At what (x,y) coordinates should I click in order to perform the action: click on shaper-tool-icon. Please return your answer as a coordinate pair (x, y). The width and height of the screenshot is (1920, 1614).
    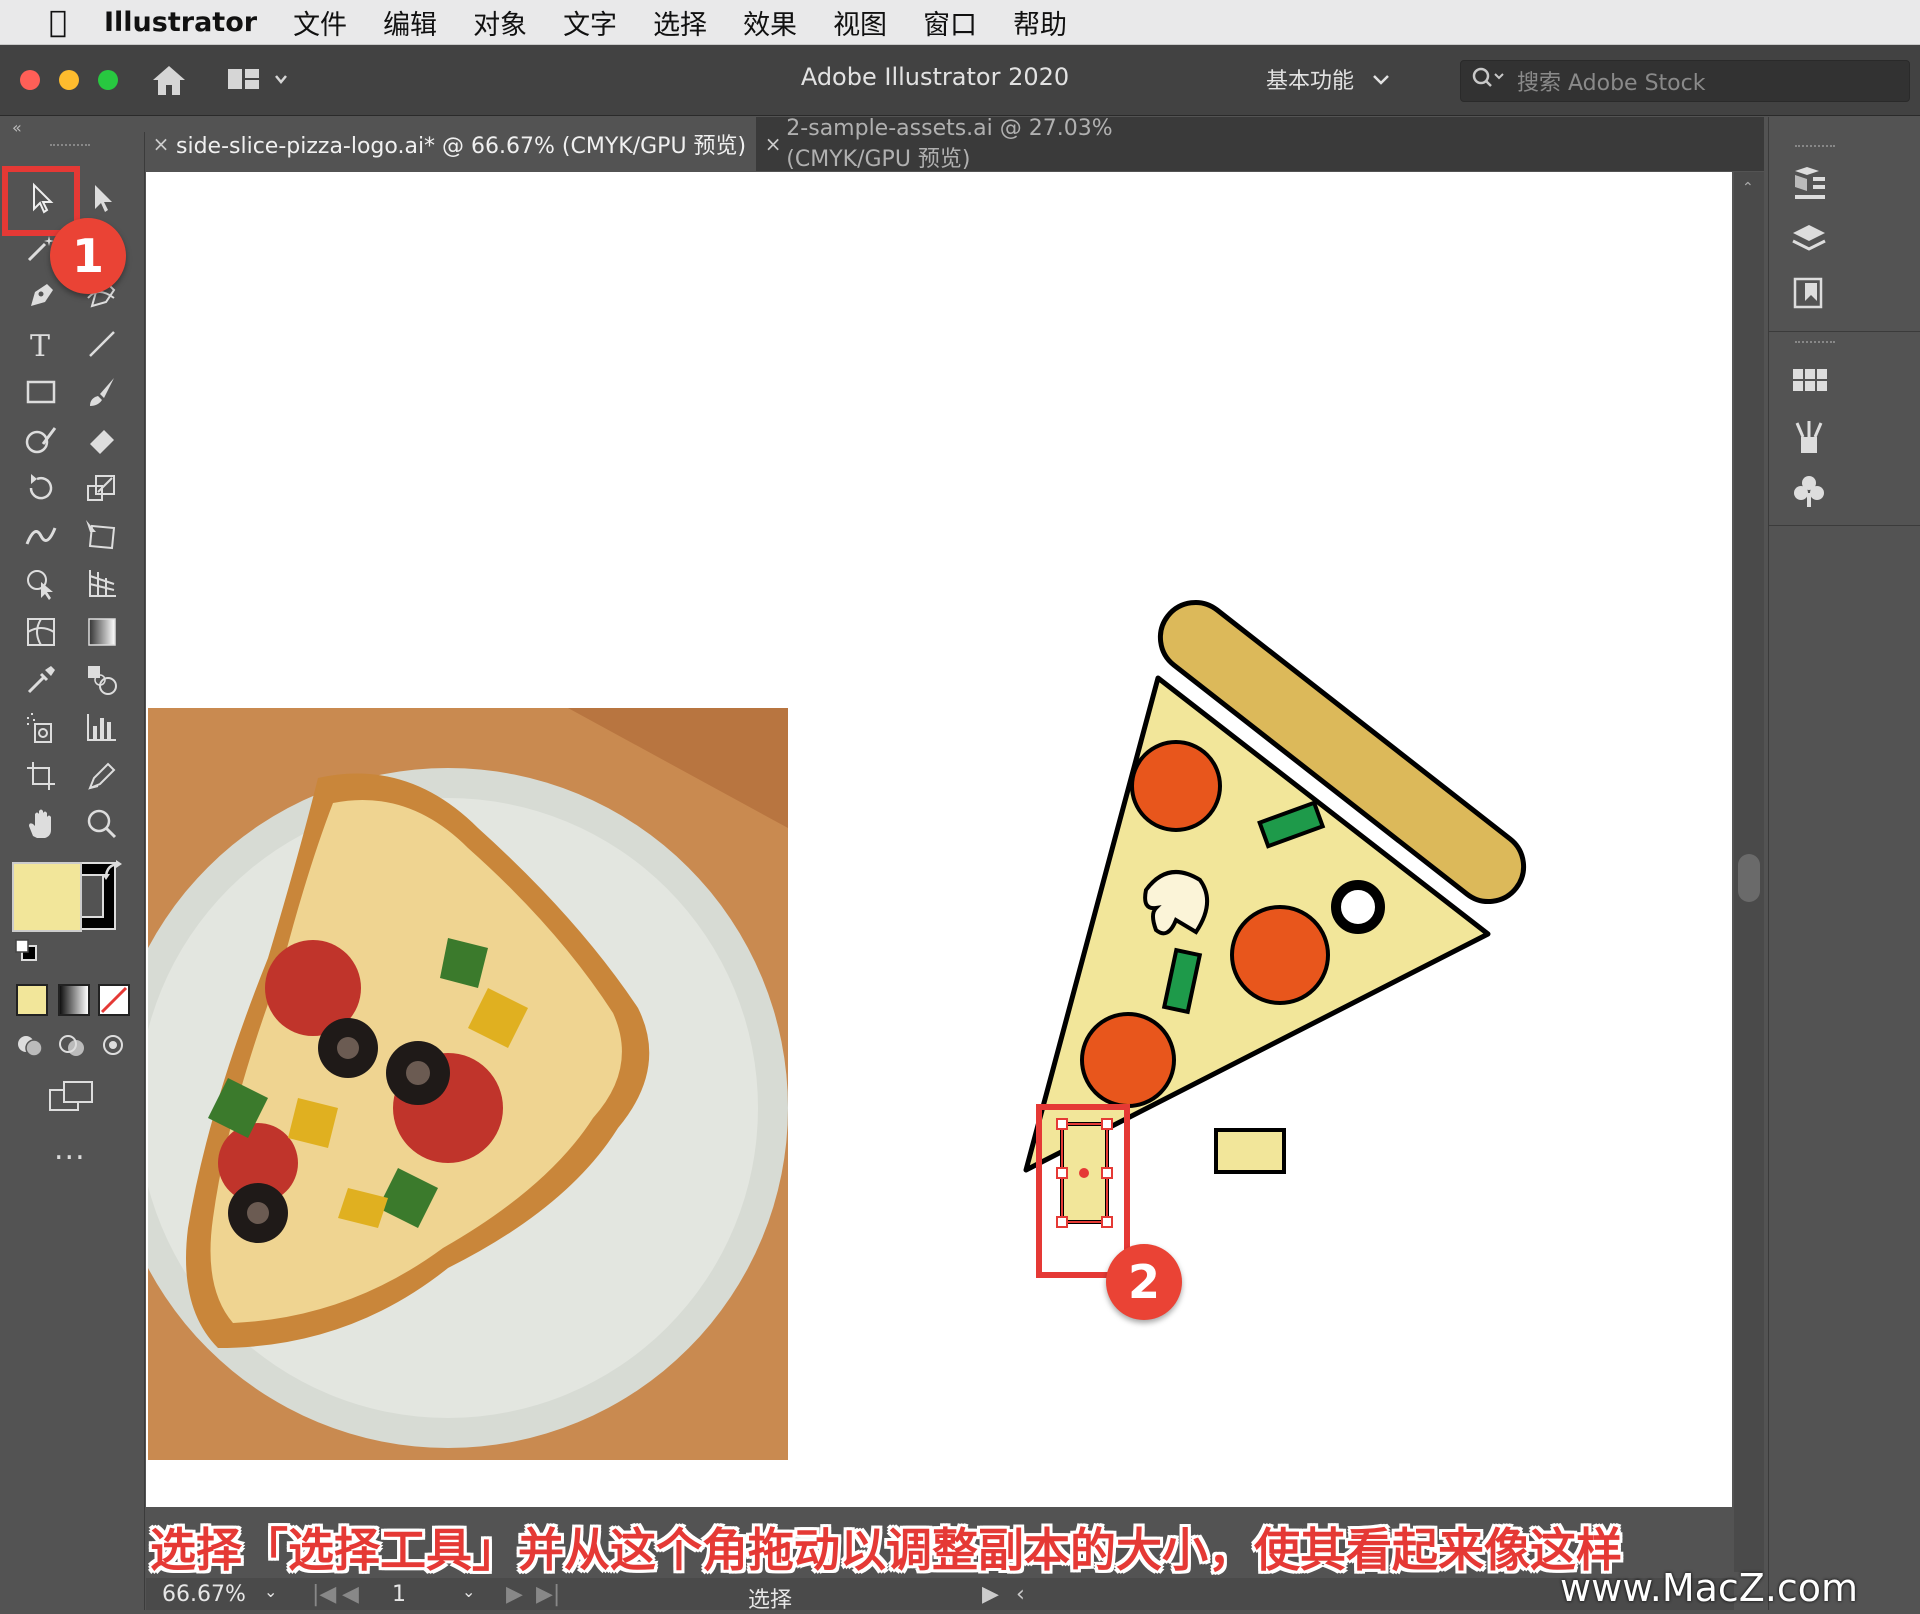
    Looking at the image, I should click on (41, 440).